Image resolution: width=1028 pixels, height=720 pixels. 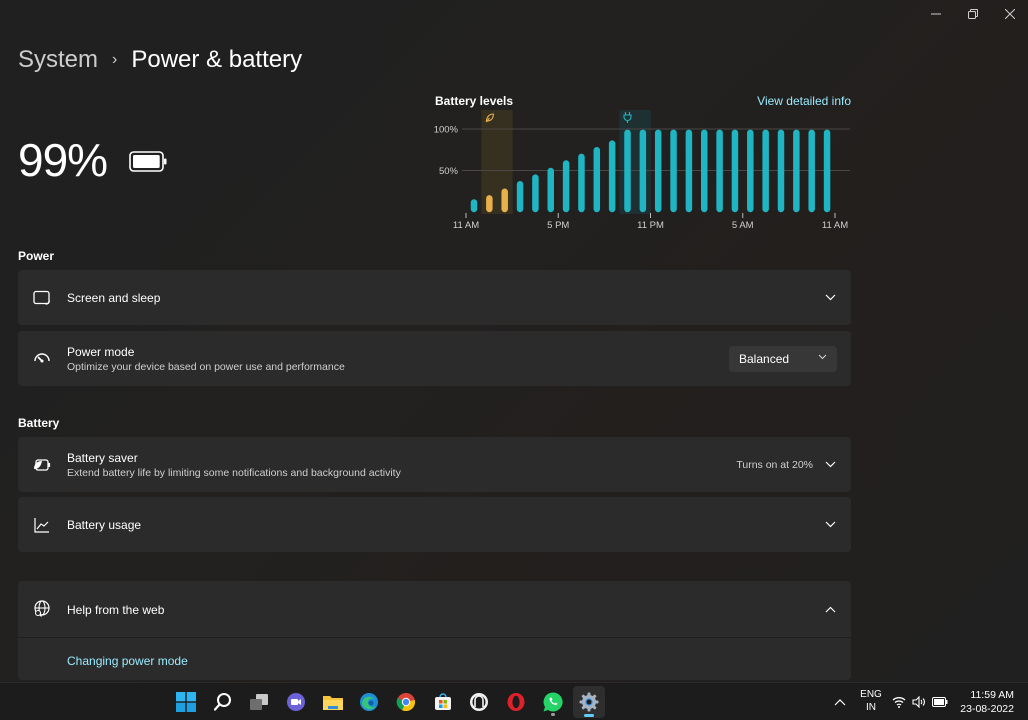 I want to click on help-divider, so click(x=434, y=637).